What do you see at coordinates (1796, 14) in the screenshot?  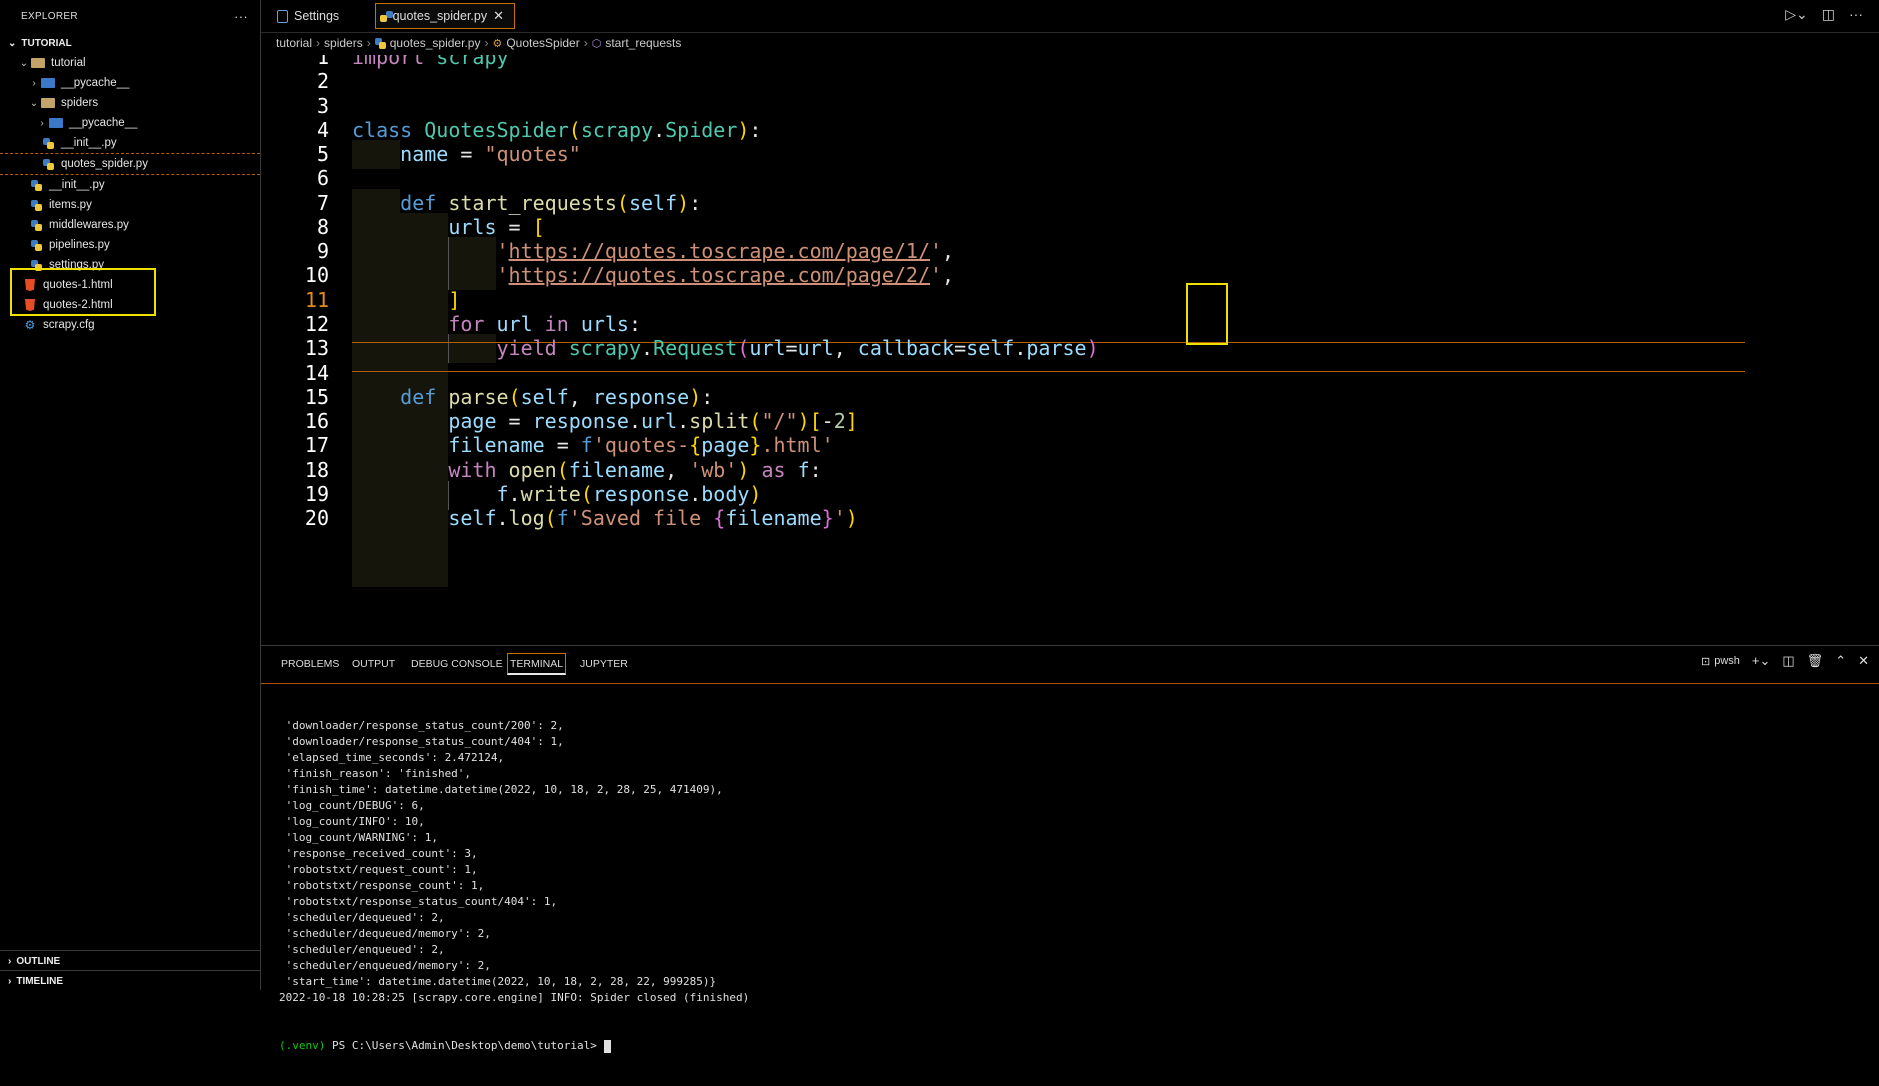 I see `run-icon: ▷⌄` at bounding box center [1796, 14].